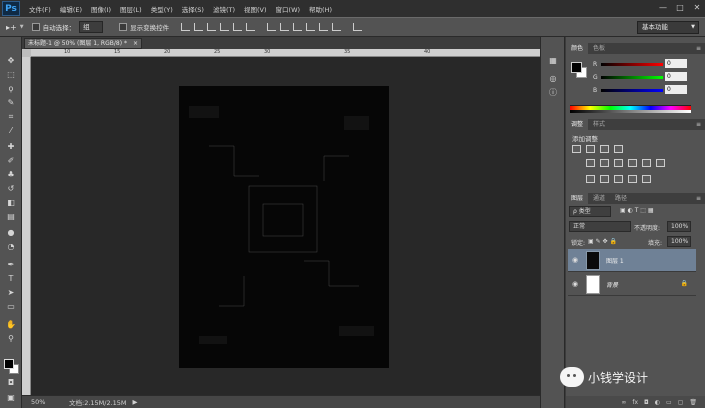 The image size is (705, 408). Describe the element at coordinates (123, 27) in the screenshot. I see `show-transform-checkbox` at that location.